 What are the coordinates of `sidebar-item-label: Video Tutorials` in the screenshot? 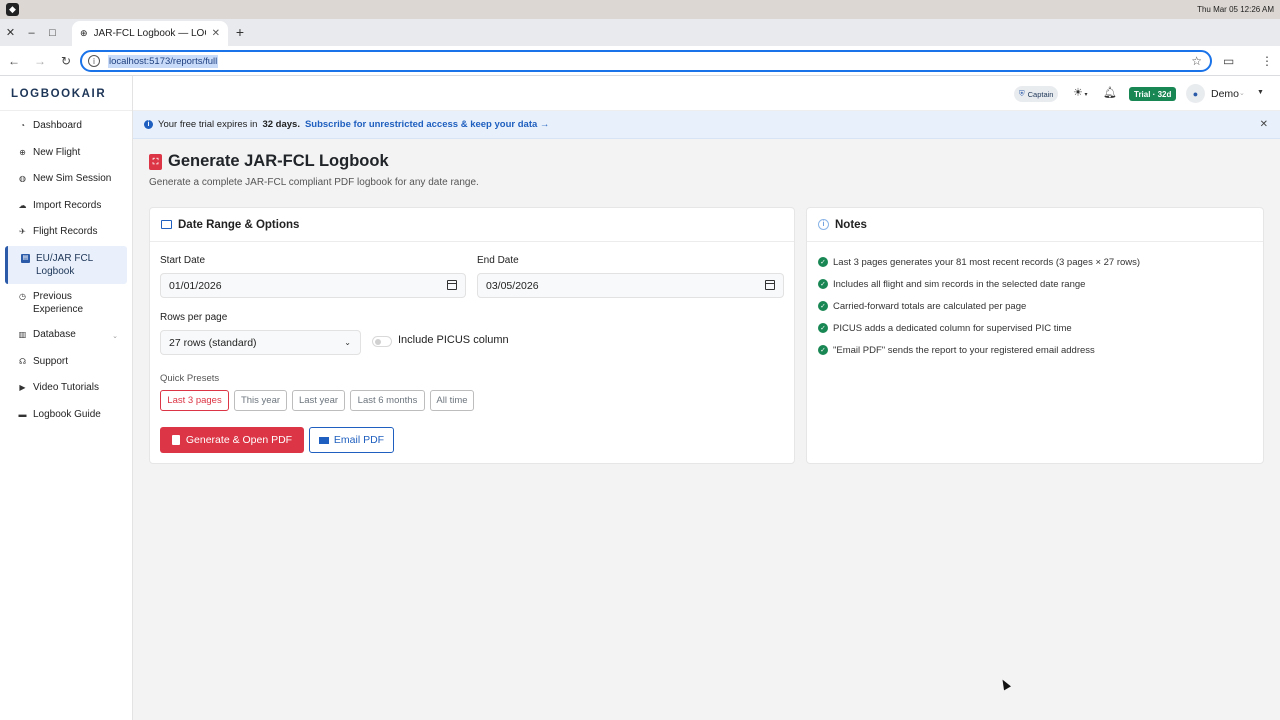 It's located at (66, 388).